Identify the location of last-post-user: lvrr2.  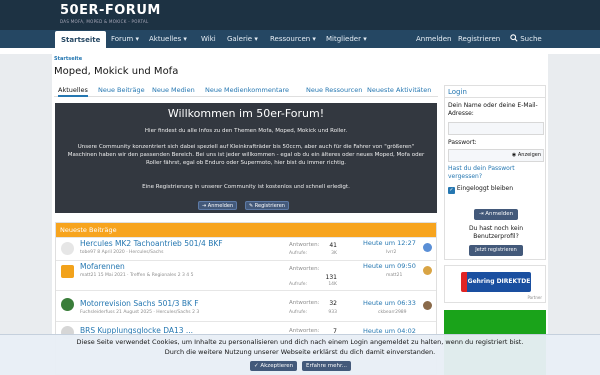
(391, 252).